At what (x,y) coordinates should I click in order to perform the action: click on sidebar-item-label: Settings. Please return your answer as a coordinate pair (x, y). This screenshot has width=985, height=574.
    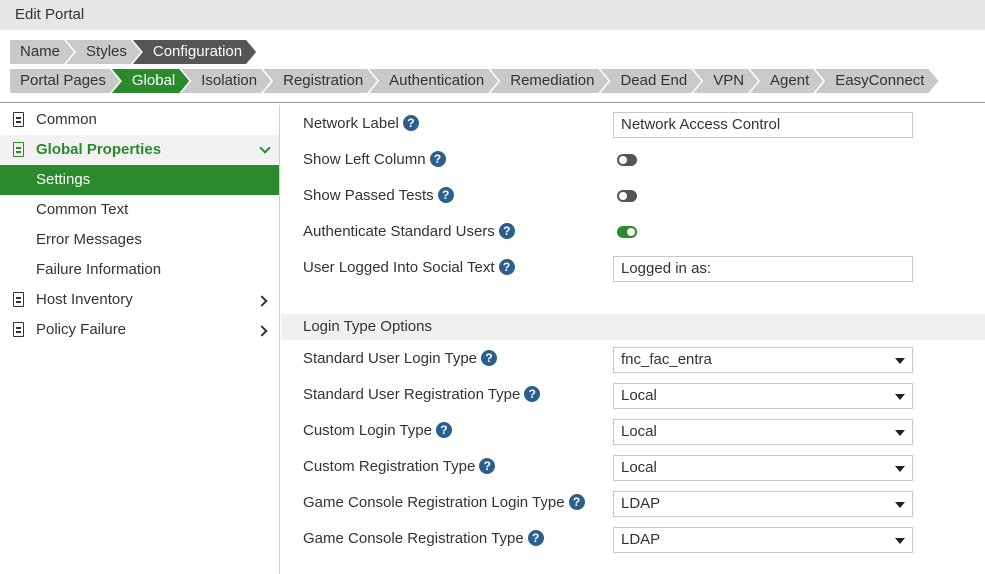
    Looking at the image, I should click on (63, 179).